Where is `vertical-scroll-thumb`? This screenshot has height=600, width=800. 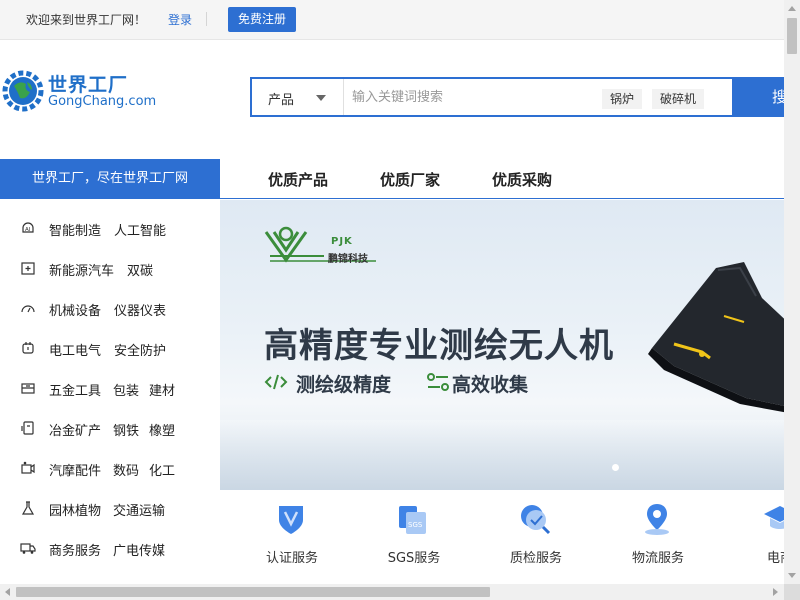 vertical-scroll-thumb is located at coordinates (792, 36).